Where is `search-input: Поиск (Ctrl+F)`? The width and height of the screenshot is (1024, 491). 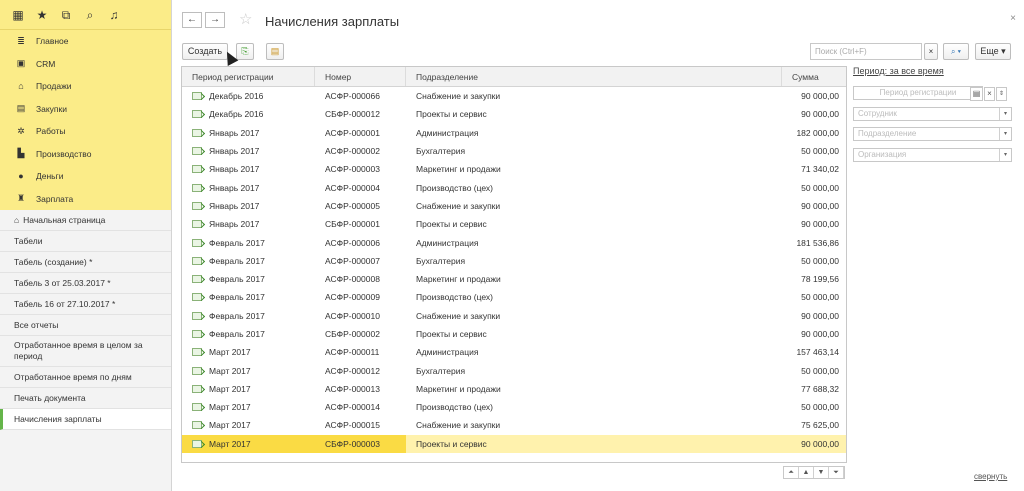 search-input: Поиск (Ctrl+F) is located at coordinates (866, 51).